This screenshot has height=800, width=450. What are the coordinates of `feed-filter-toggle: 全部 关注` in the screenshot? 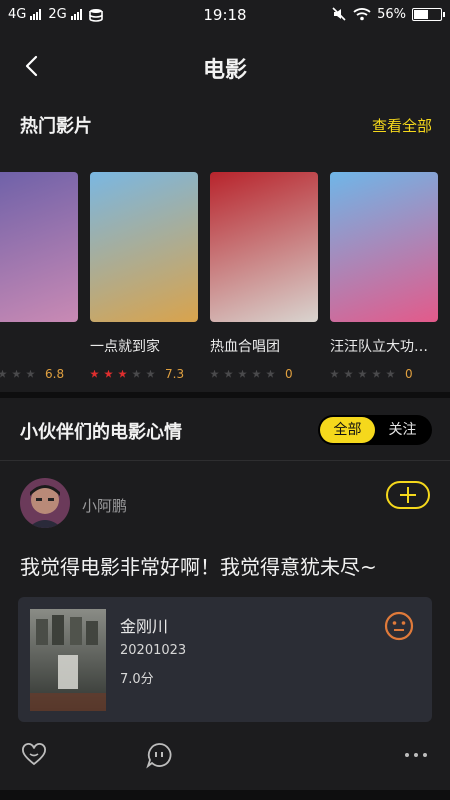 It's located at (375, 430).